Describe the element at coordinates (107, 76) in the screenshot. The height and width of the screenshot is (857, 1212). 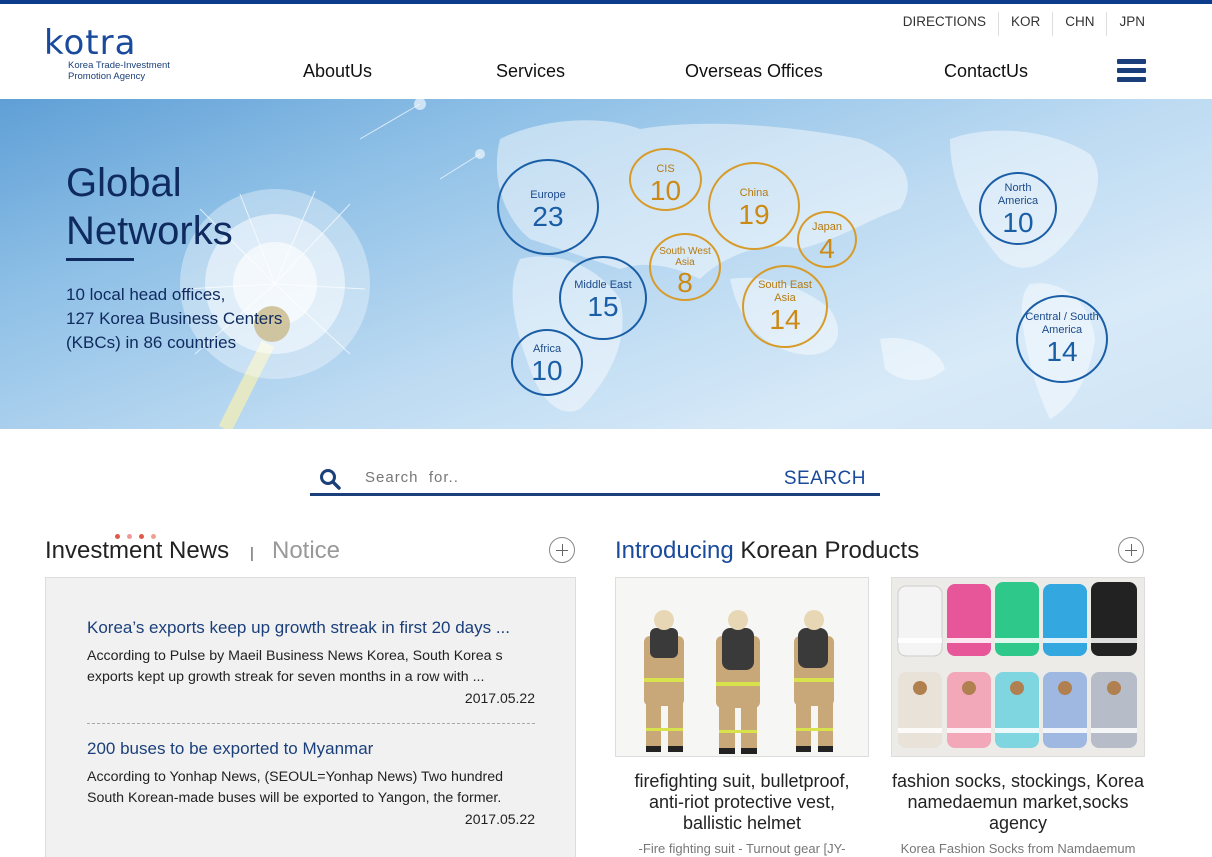
I see `logo-subtitle-2: Promotion Agency` at that location.